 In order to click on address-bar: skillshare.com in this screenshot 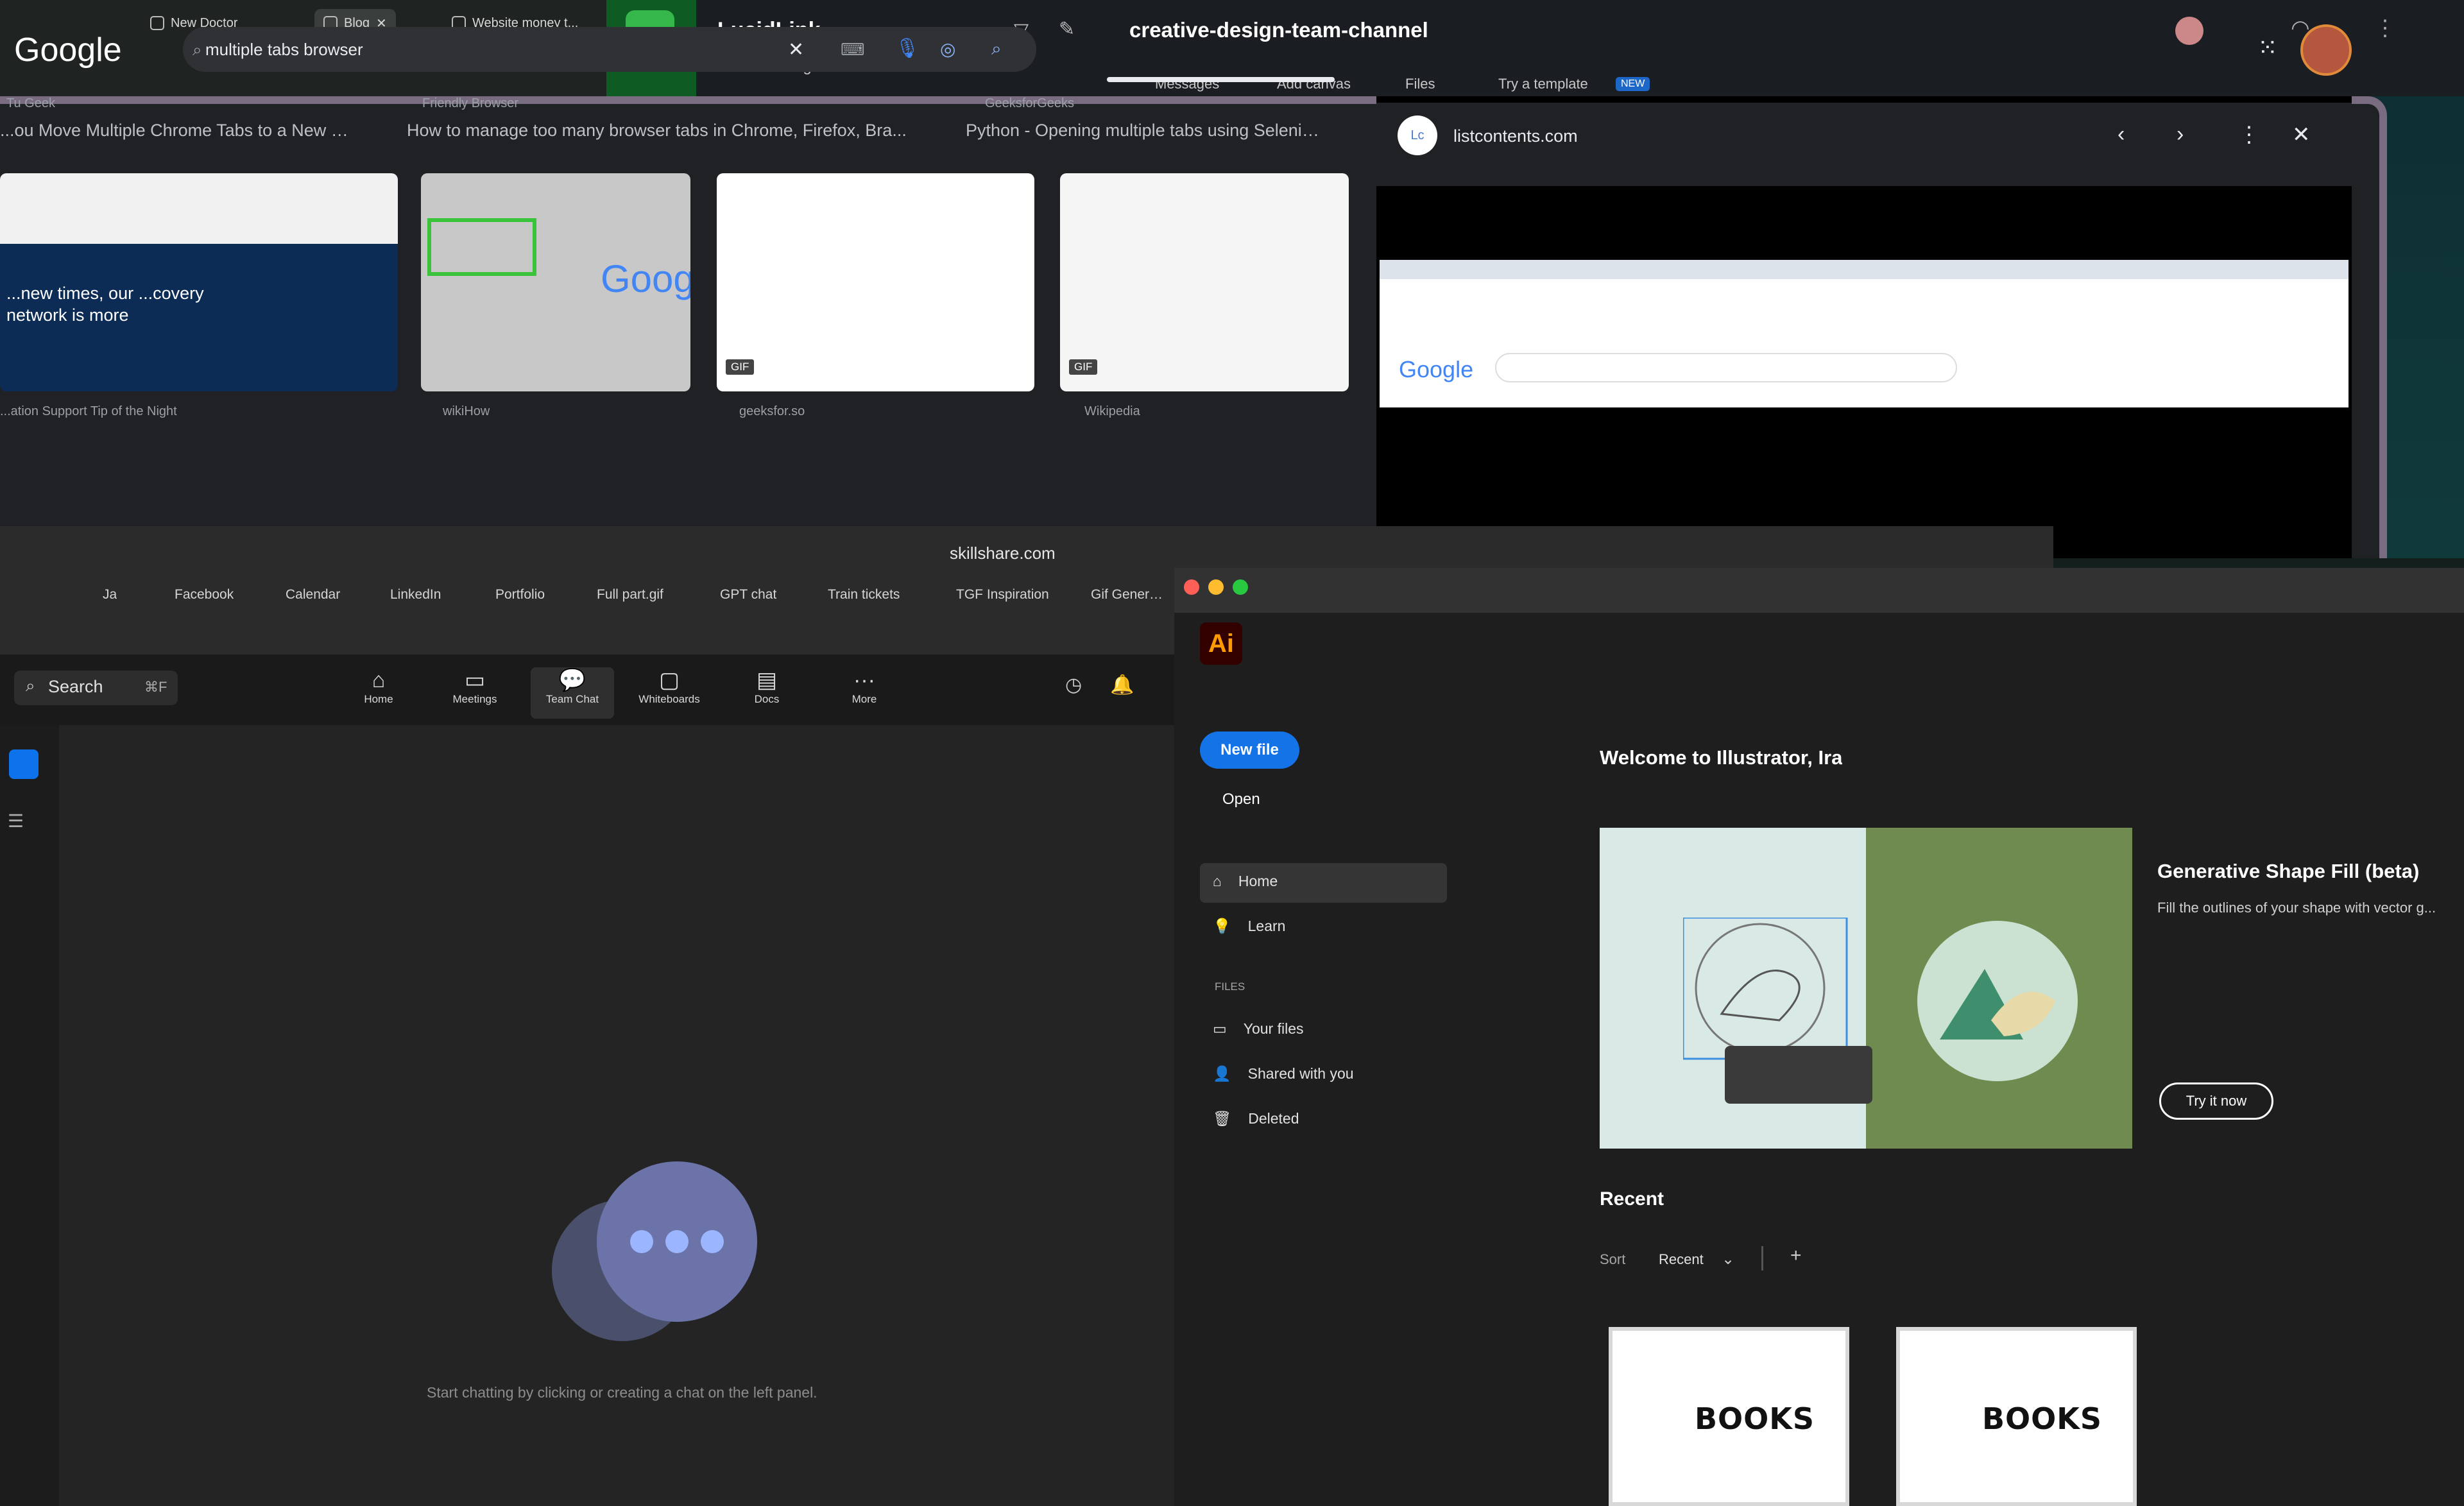, I will do `click(1003, 553)`.